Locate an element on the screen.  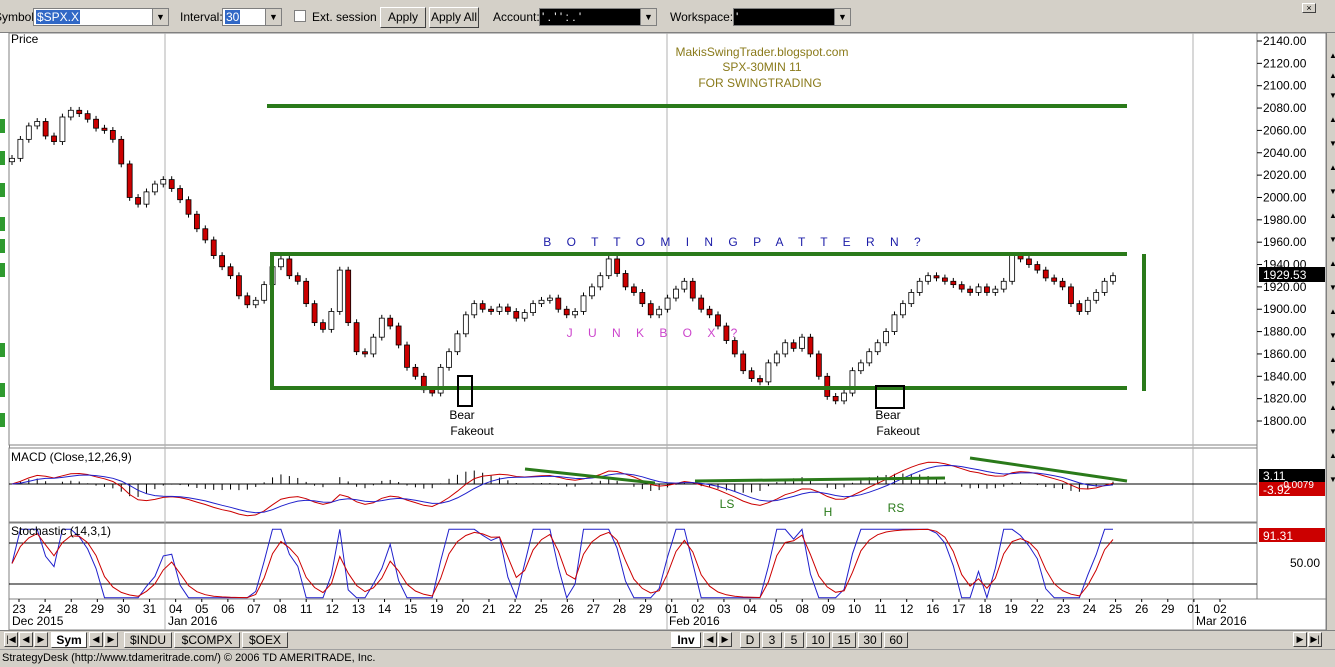
stoch-value: 91.31 is located at coordinates (1278, 536).